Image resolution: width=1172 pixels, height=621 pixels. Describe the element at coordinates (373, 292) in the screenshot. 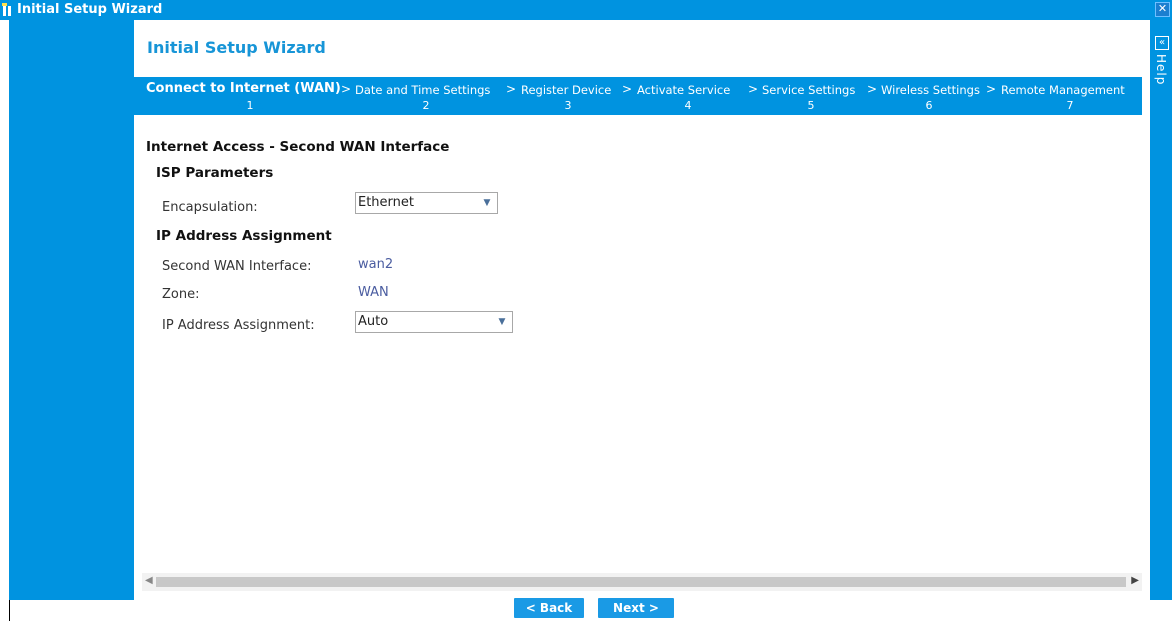

I see `zone-value: WAN` at that location.